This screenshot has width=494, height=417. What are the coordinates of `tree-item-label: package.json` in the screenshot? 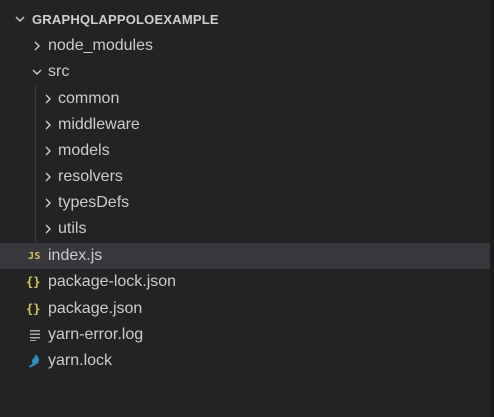 It's located at (95, 308).